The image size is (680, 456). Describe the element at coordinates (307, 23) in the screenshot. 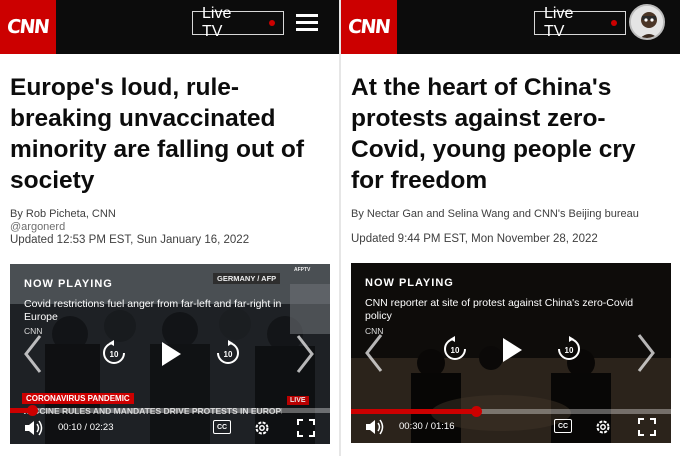

I see `menu-icon` at that location.